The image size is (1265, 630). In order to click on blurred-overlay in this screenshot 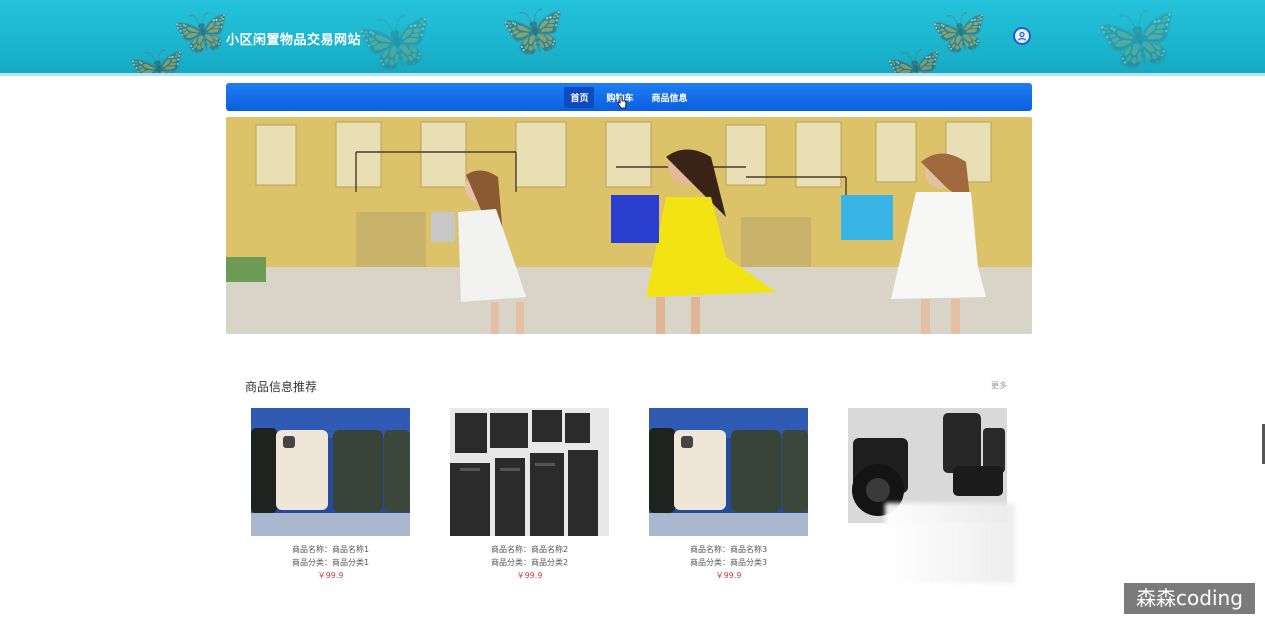, I will do `click(950, 543)`.